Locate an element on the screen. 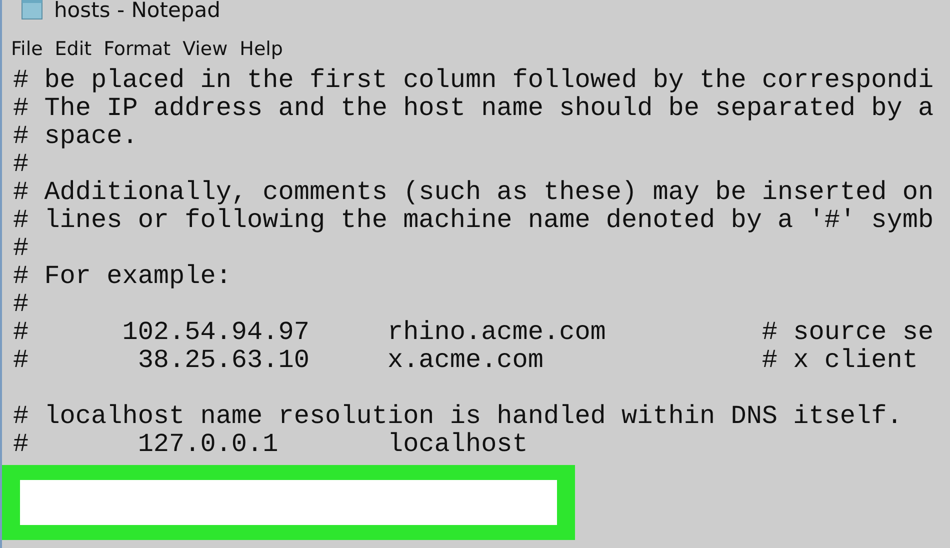  menu-item: Edit is located at coordinates (73, 49).